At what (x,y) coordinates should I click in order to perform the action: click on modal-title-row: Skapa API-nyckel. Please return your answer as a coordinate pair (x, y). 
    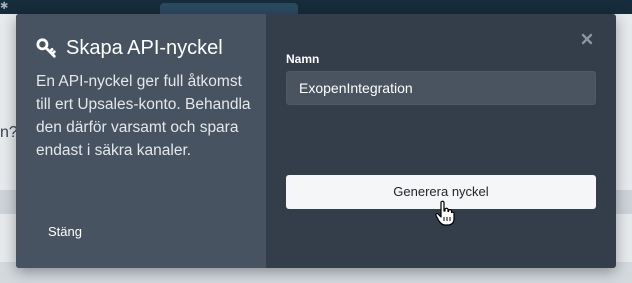
    Looking at the image, I should click on (129, 48).